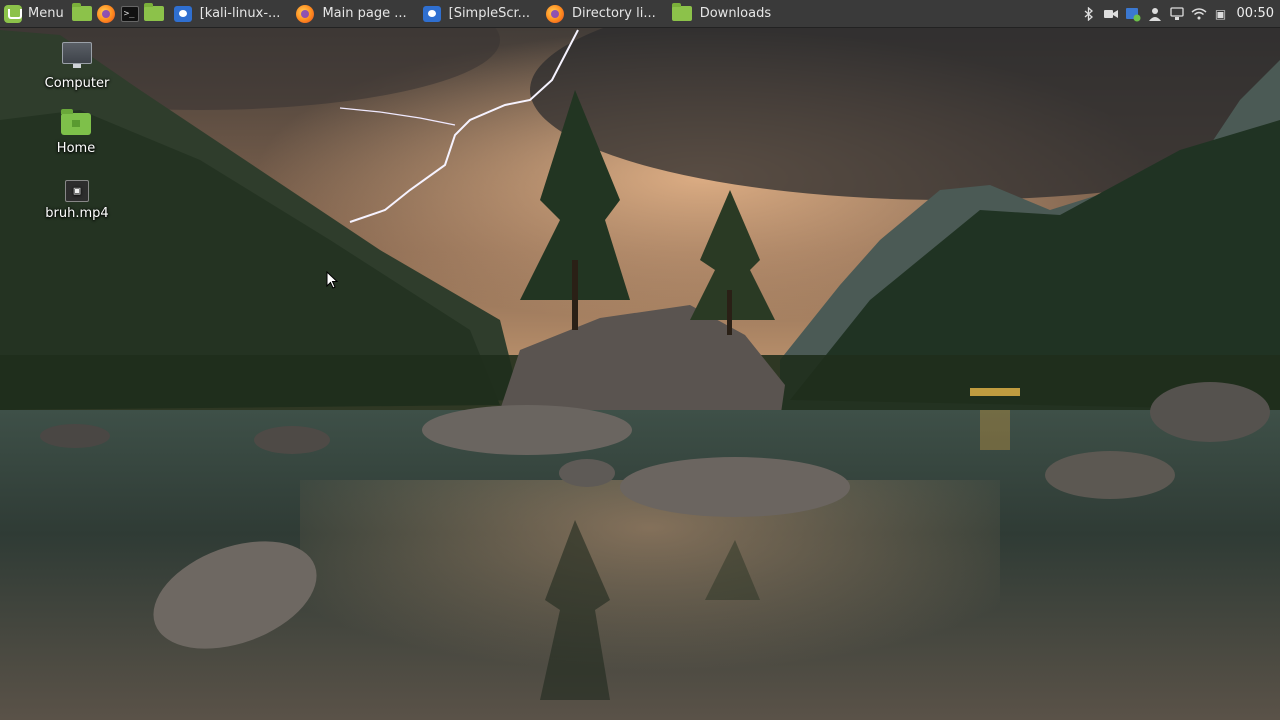 The height and width of the screenshot is (720, 1280). Describe the element at coordinates (13, 13) in the screenshot. I see `linux-mint-logo-icon` at that location.